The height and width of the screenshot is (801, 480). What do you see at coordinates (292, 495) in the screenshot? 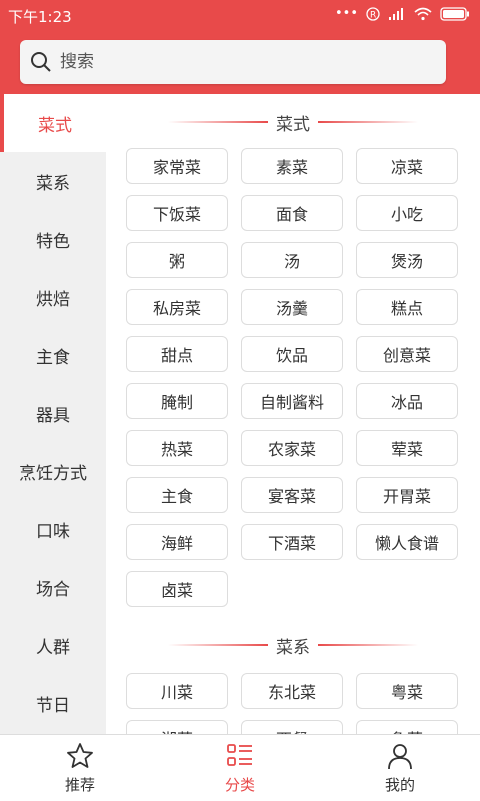
I see `category-chip: 宴客菜` at bounding box center [292, 495].